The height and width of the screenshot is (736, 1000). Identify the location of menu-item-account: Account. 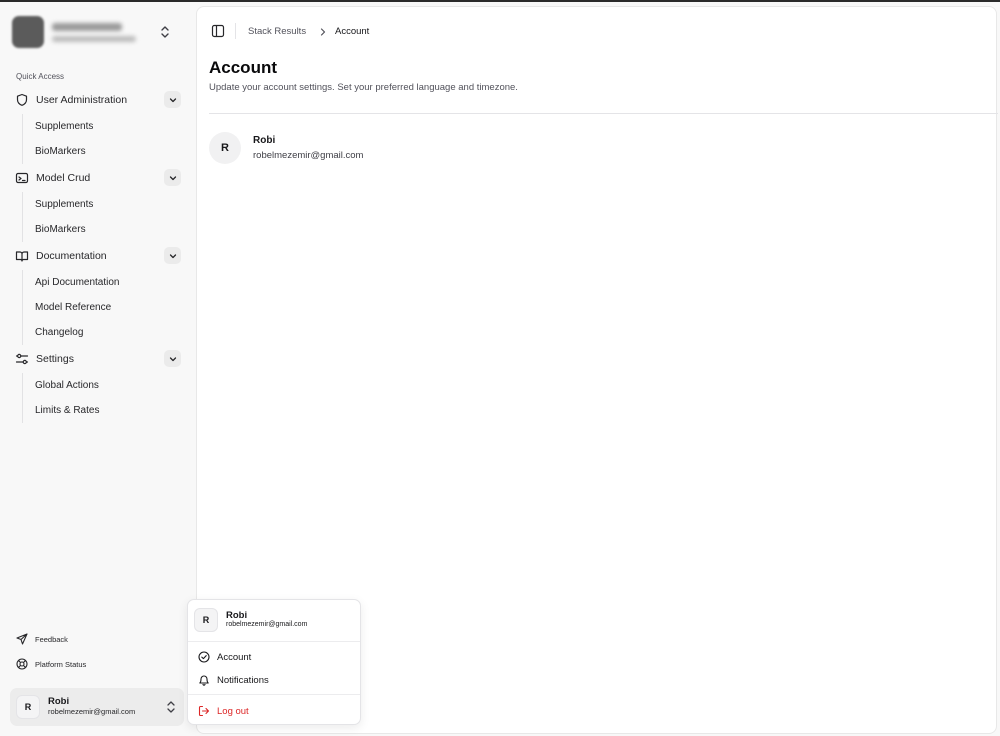
(224, 657).